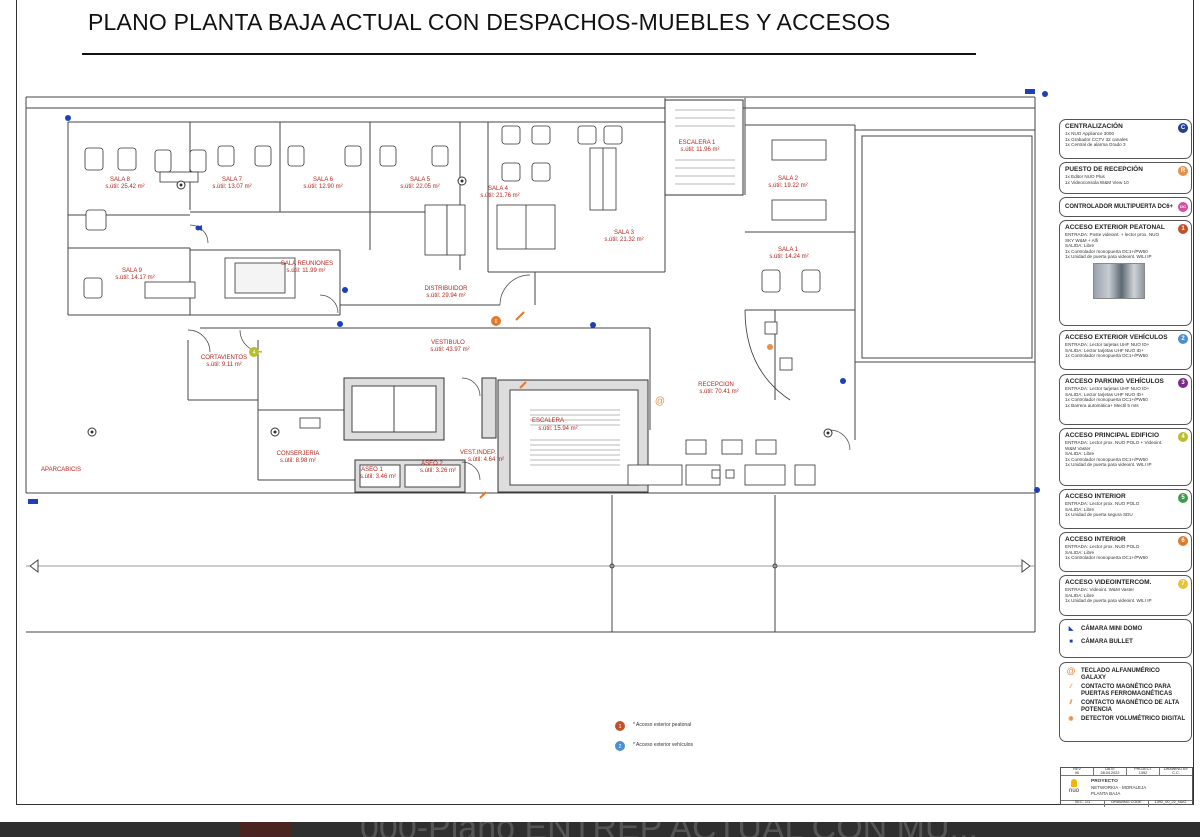  Describe the element at coordinates (697, 143) in the screenshot. I see `room-name-escalera1: ESCALERA 1` at that location.